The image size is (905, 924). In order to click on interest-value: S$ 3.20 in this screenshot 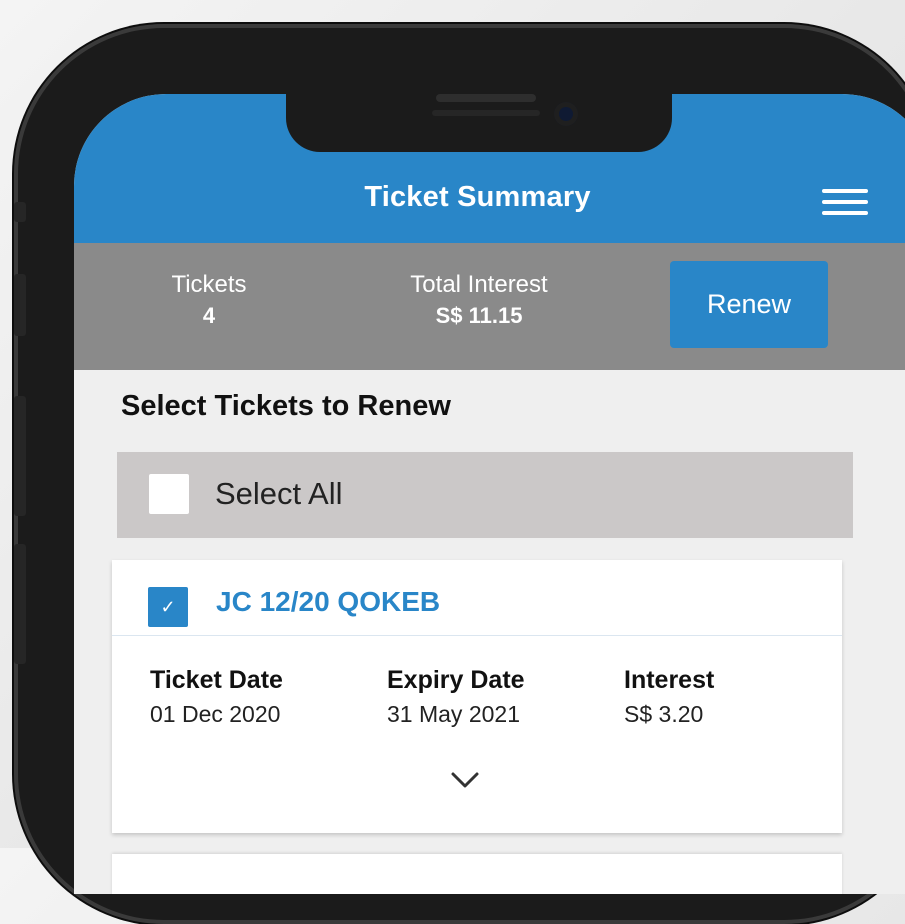, I will do `click(664, 714)`.